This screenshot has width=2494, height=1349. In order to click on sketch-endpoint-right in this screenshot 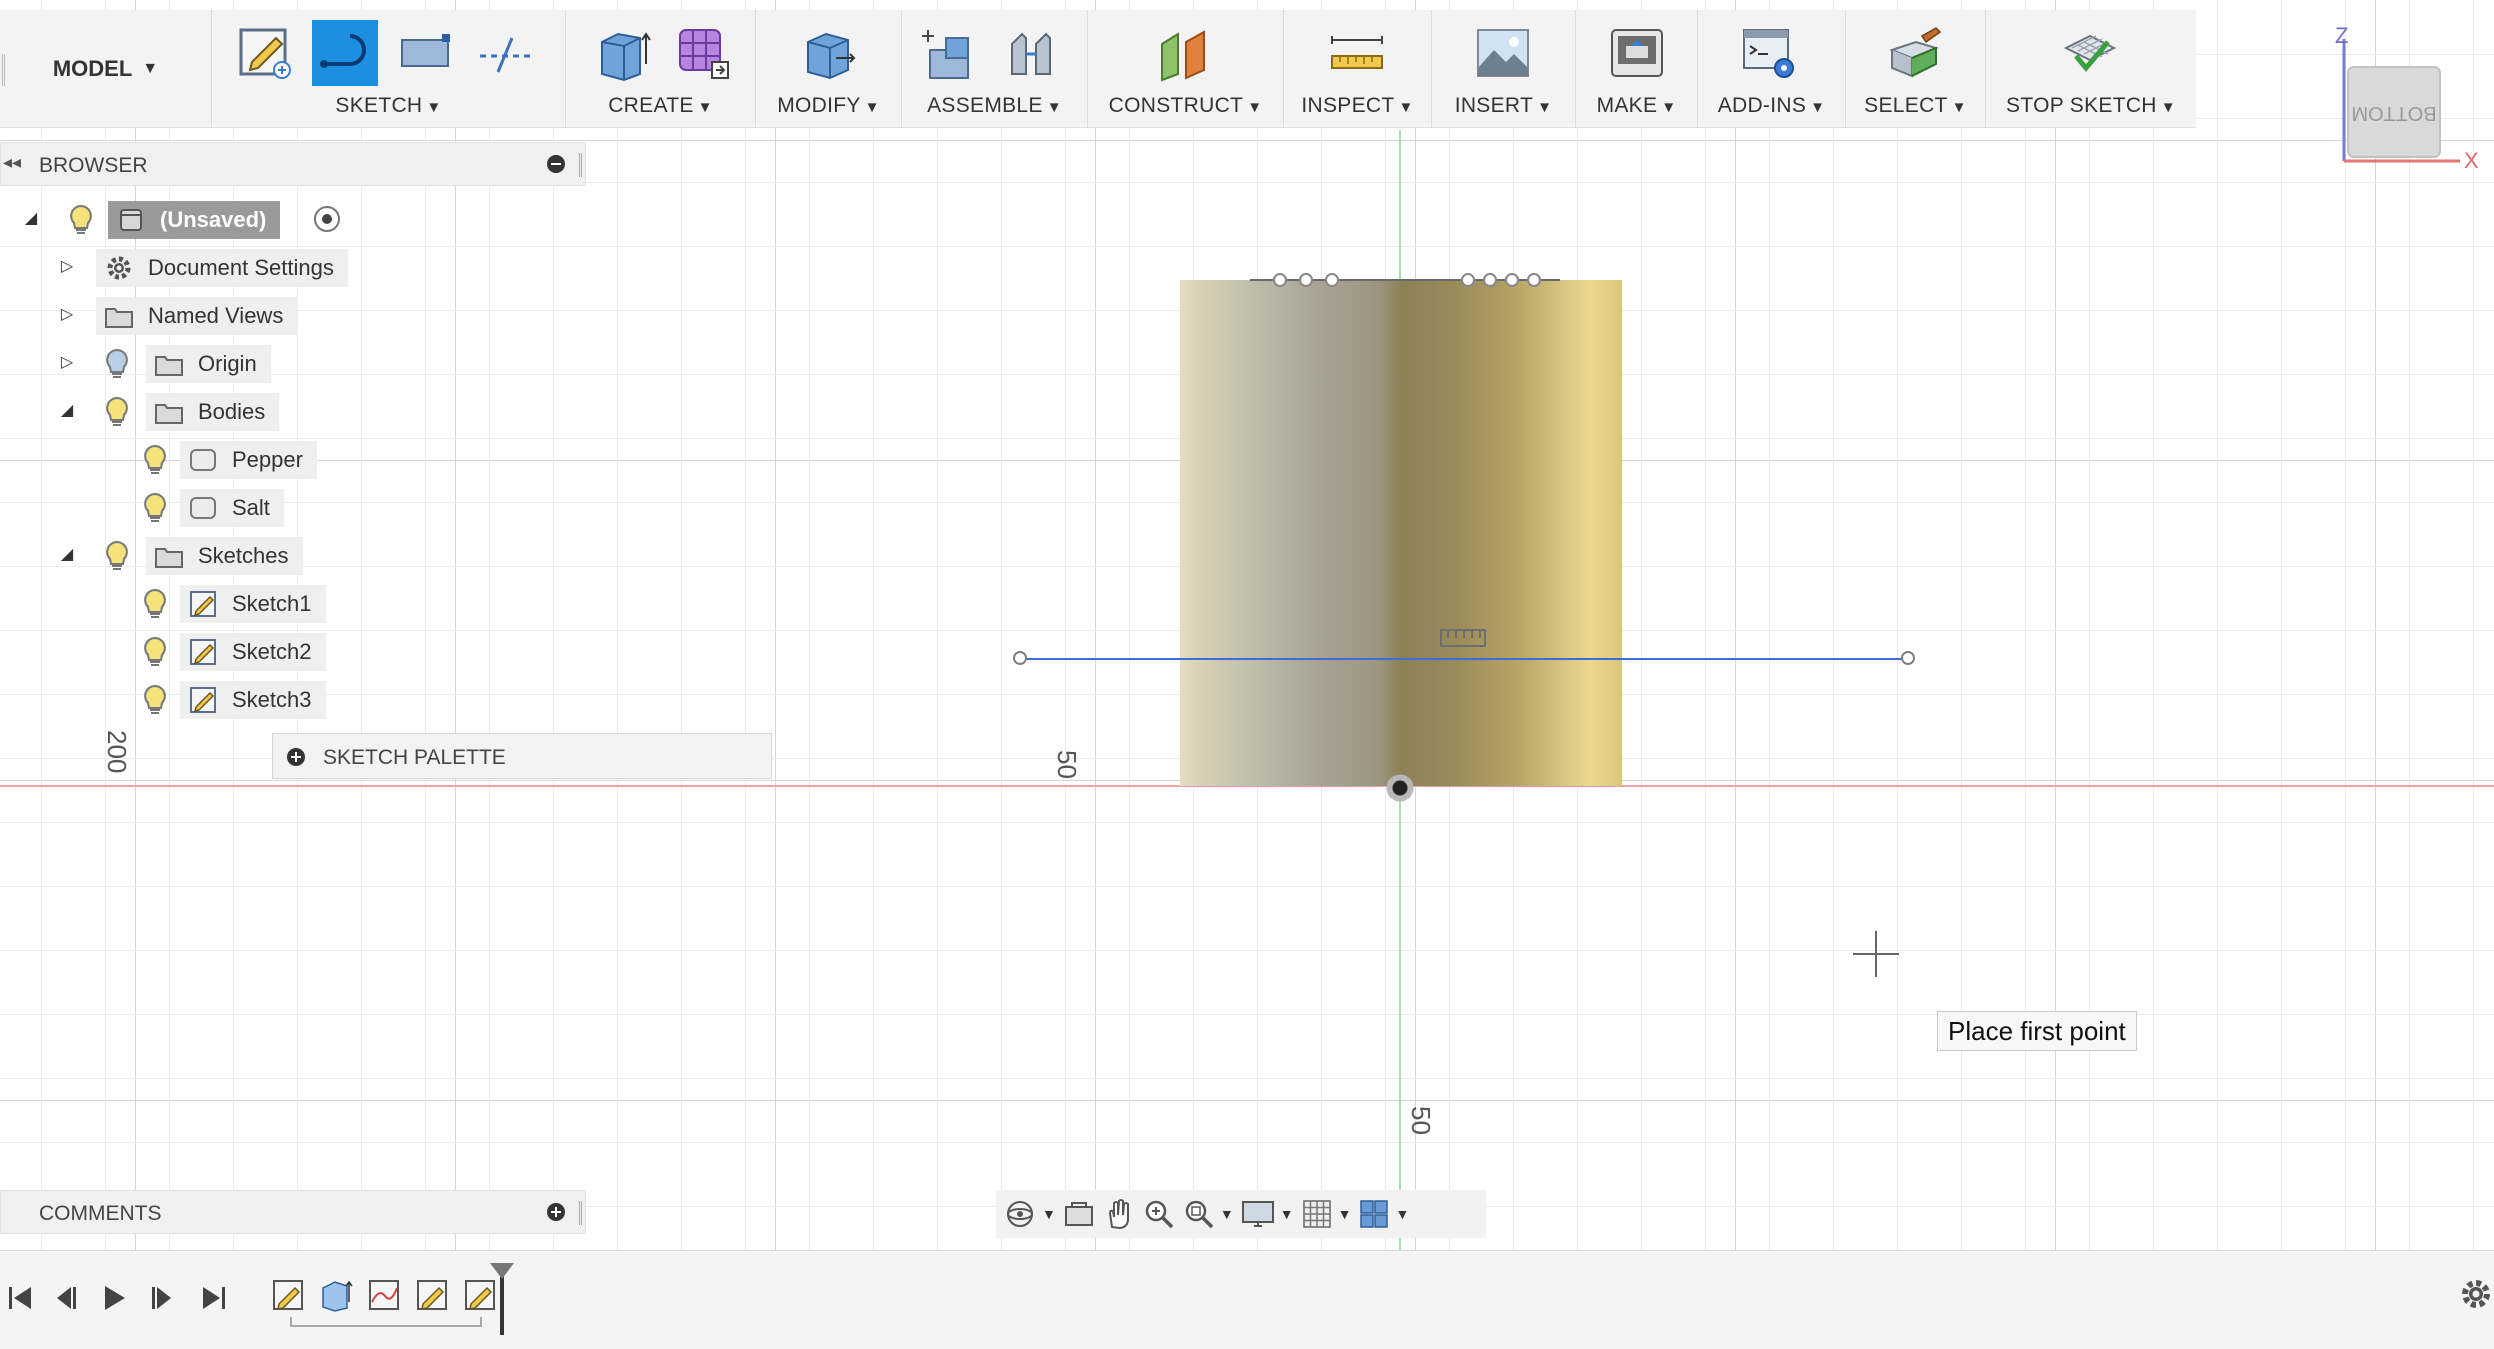, I will do `click(1908, 658)`.